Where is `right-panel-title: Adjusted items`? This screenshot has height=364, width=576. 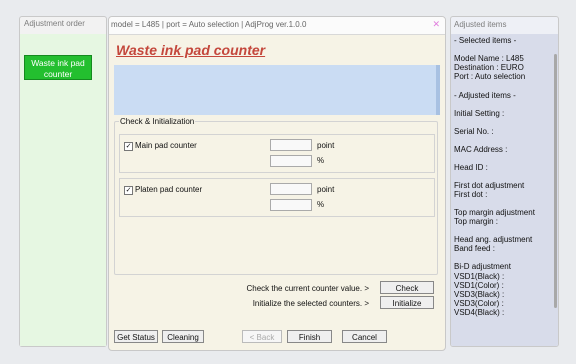
right-panel-title: Adjusted items is located at coordinates (480, 24).